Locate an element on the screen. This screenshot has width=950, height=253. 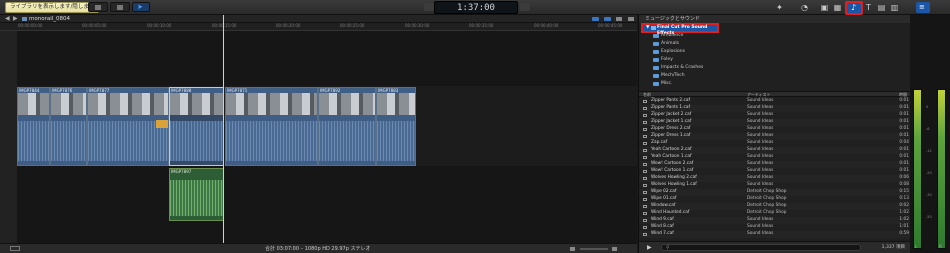
theme-icon: ▥ is located at coordinates (894, 7).